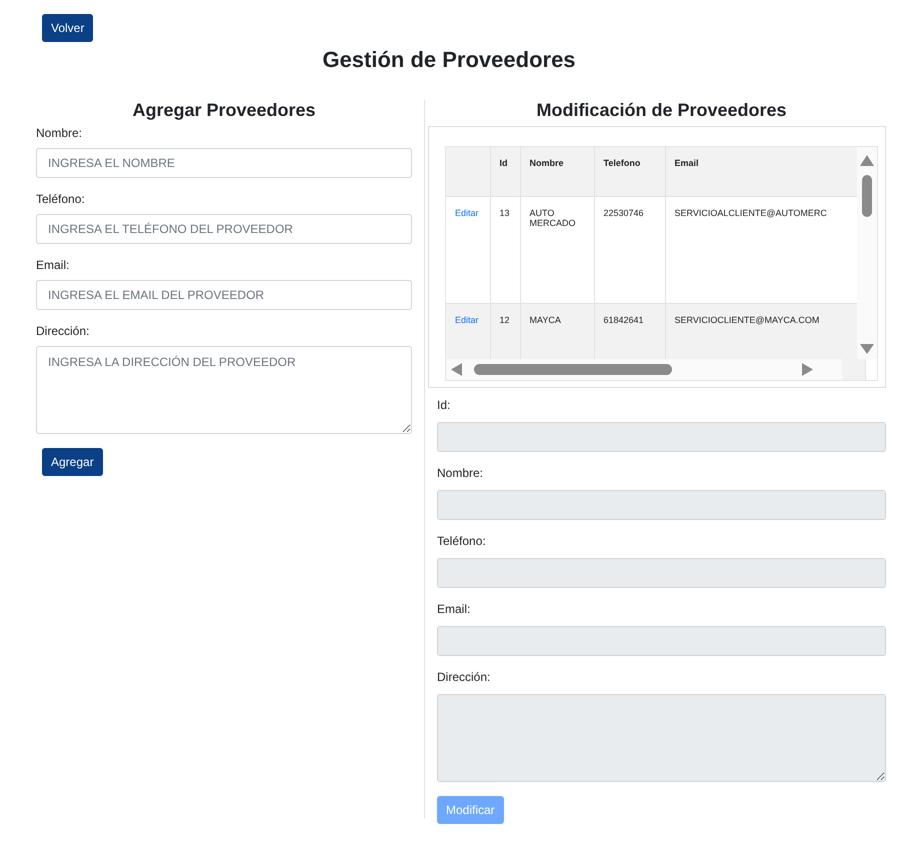  I want to click on add-button: Agregar, so click(72, 462).